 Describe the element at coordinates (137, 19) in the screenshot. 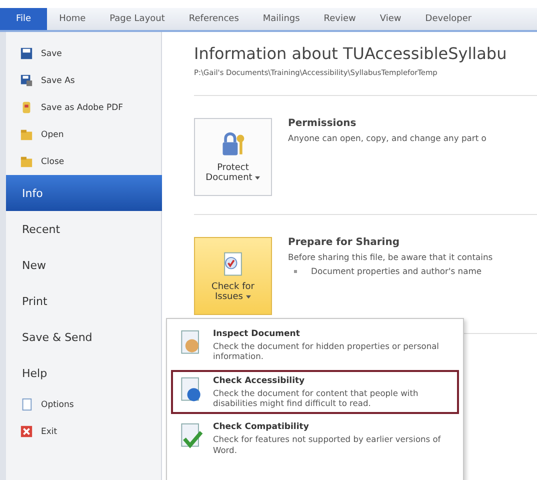

I see `ribbon-tab: Page Layout` at that location.